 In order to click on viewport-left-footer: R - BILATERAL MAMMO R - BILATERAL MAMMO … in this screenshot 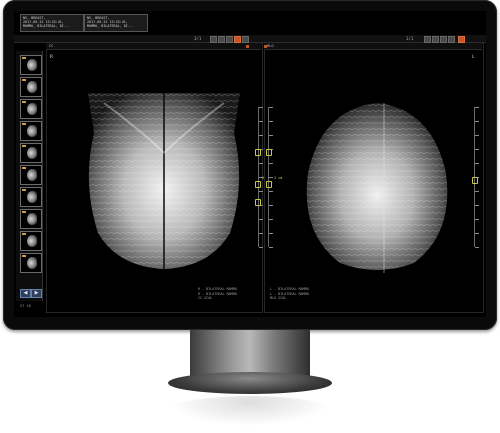, I will do `click(148, 294)`.